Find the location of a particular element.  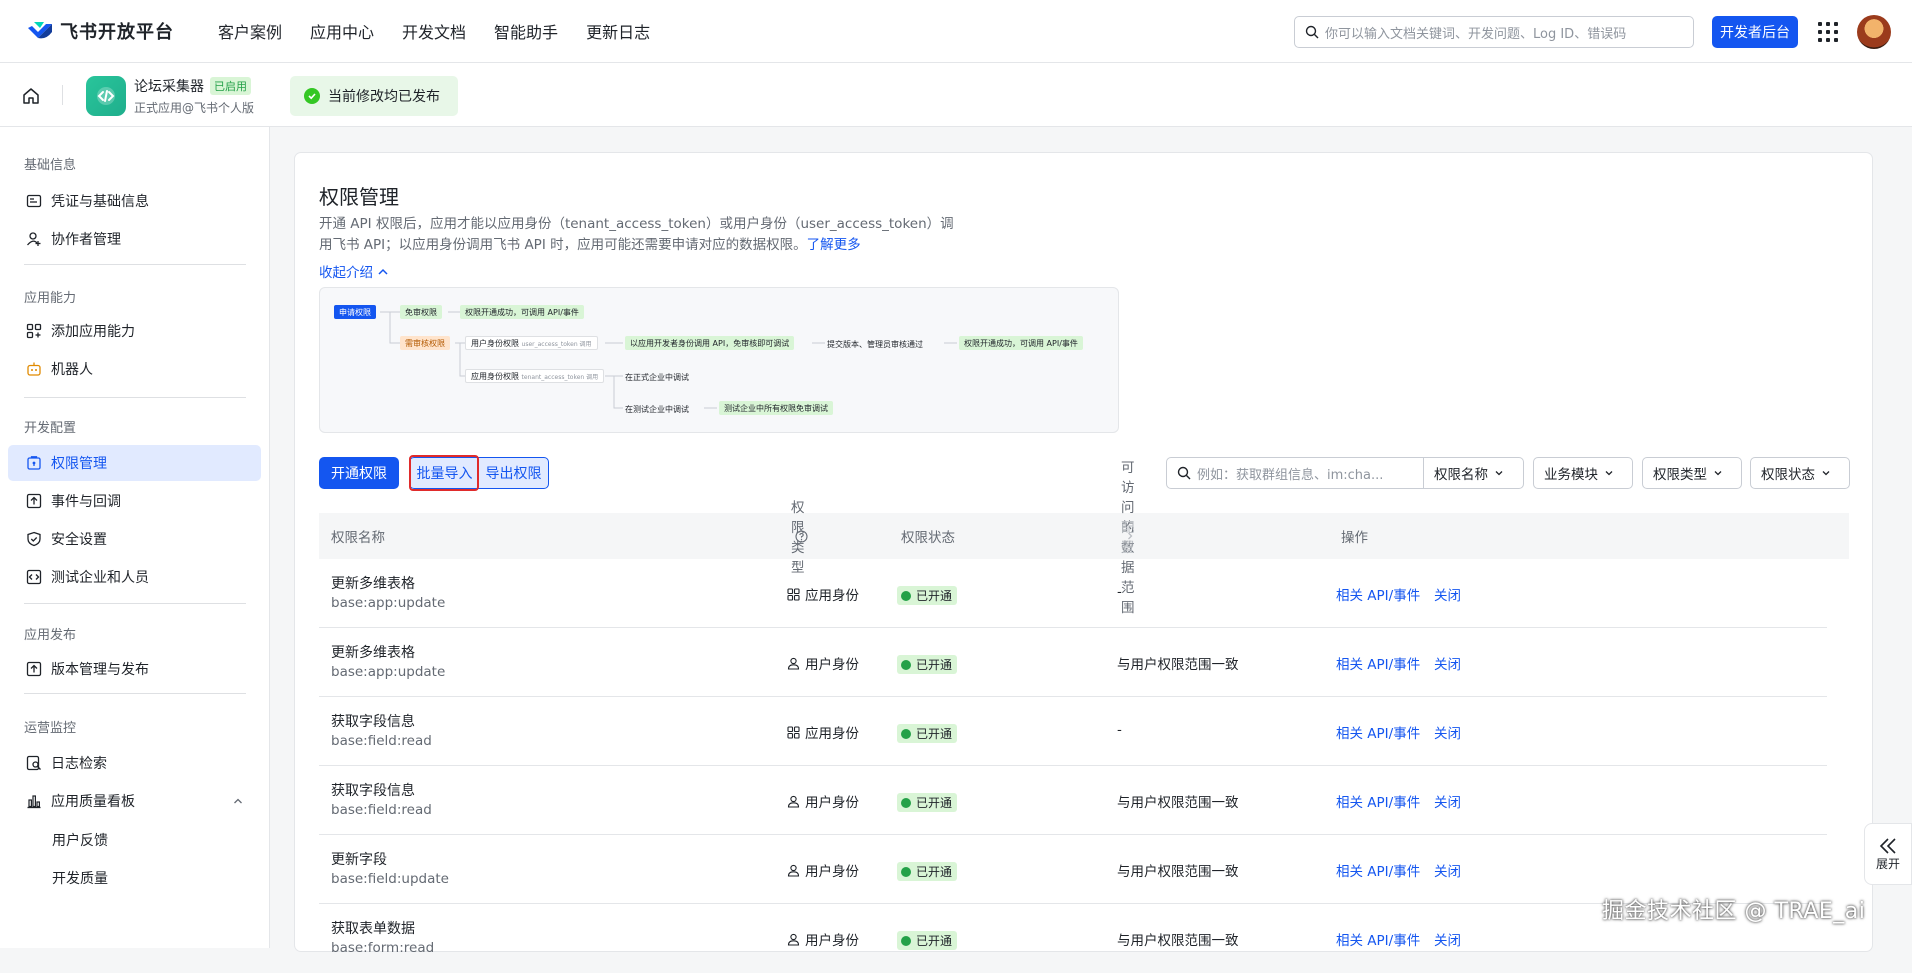

global-search-input: 你可以输入文档关键词、开发问题、Log ID、错误码 is located at coordinates (1494, 32).